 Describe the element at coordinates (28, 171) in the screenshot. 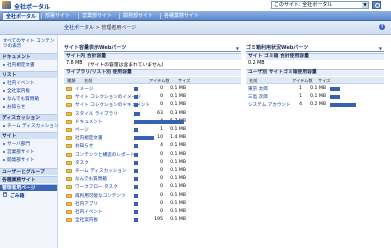

I see `nav-heading-users-groups: ユーザーとグループ` at that location.